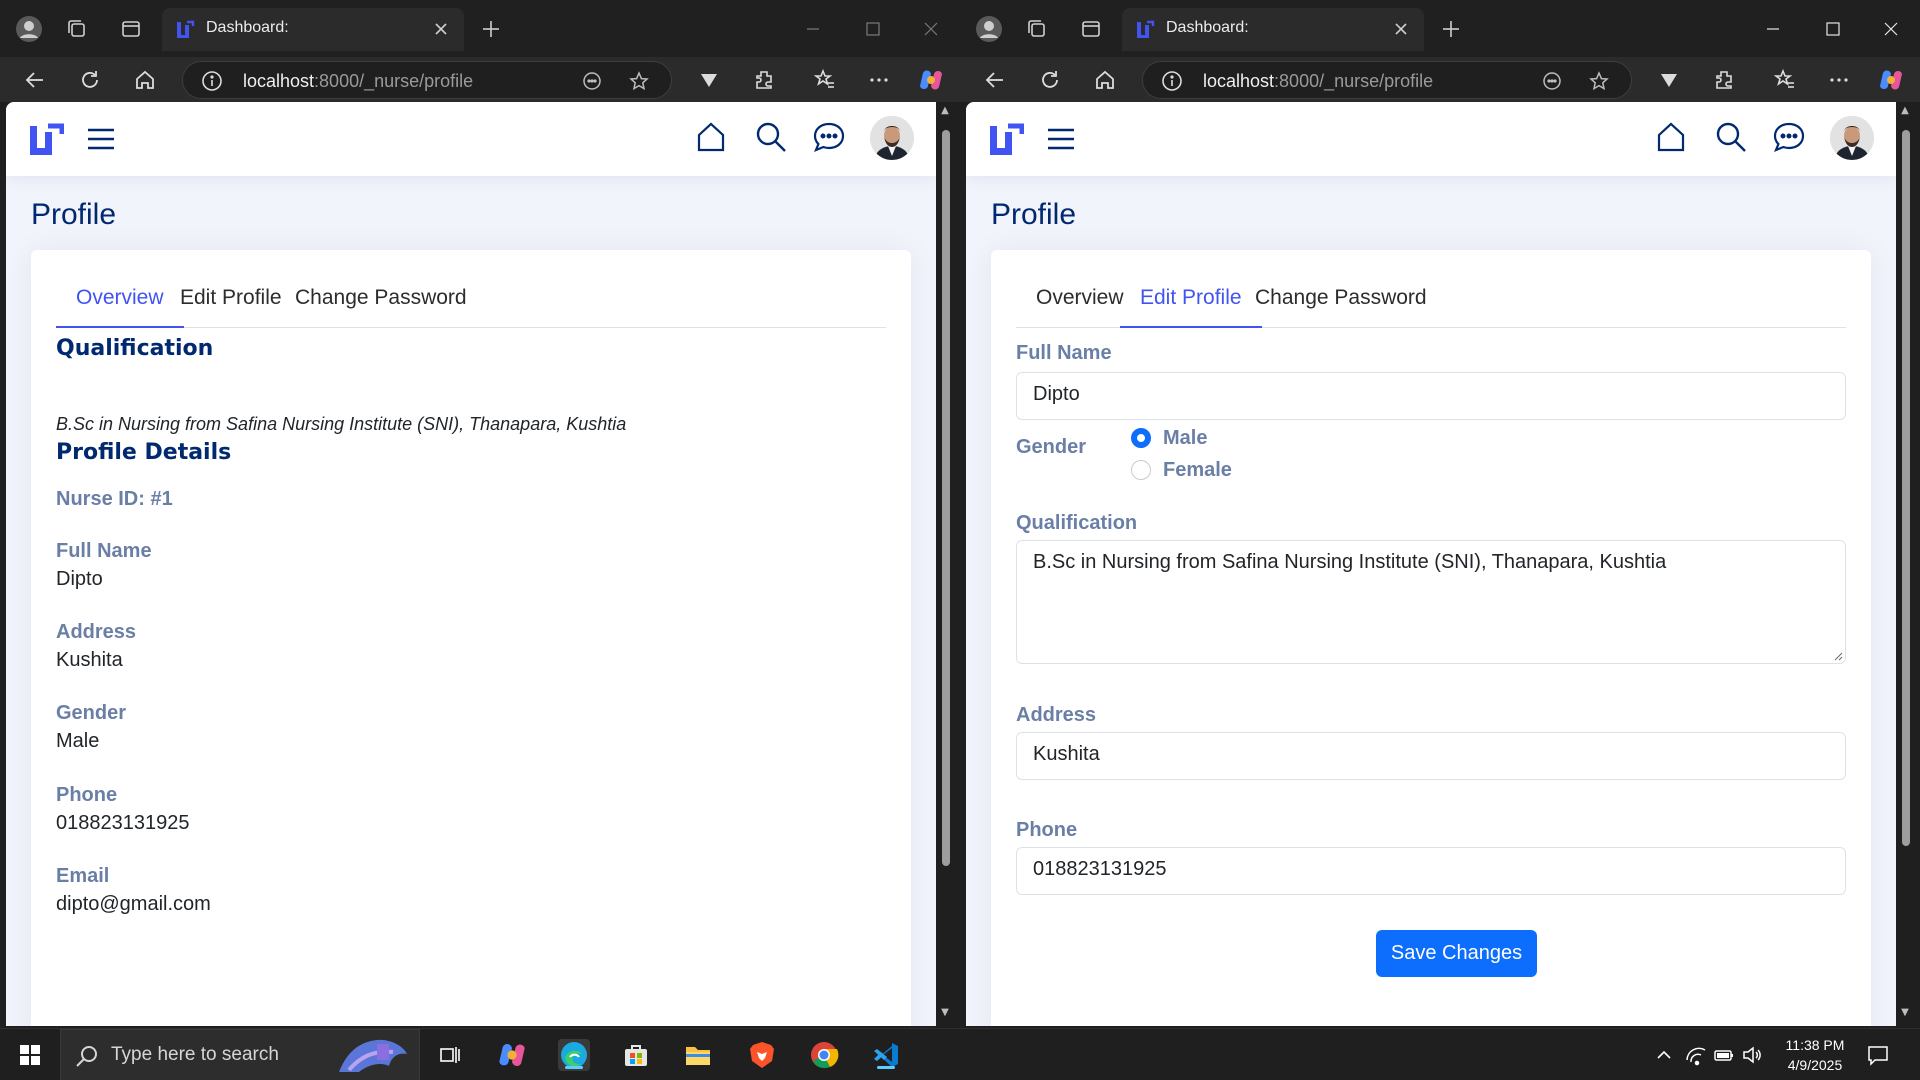 The height and width of the screenshot is (1080, 1920). What do you see at coordinates (240, 1054) in the screenshot?
I see `taskbar-search: Type here to search` at bounding box center [240, 1054].